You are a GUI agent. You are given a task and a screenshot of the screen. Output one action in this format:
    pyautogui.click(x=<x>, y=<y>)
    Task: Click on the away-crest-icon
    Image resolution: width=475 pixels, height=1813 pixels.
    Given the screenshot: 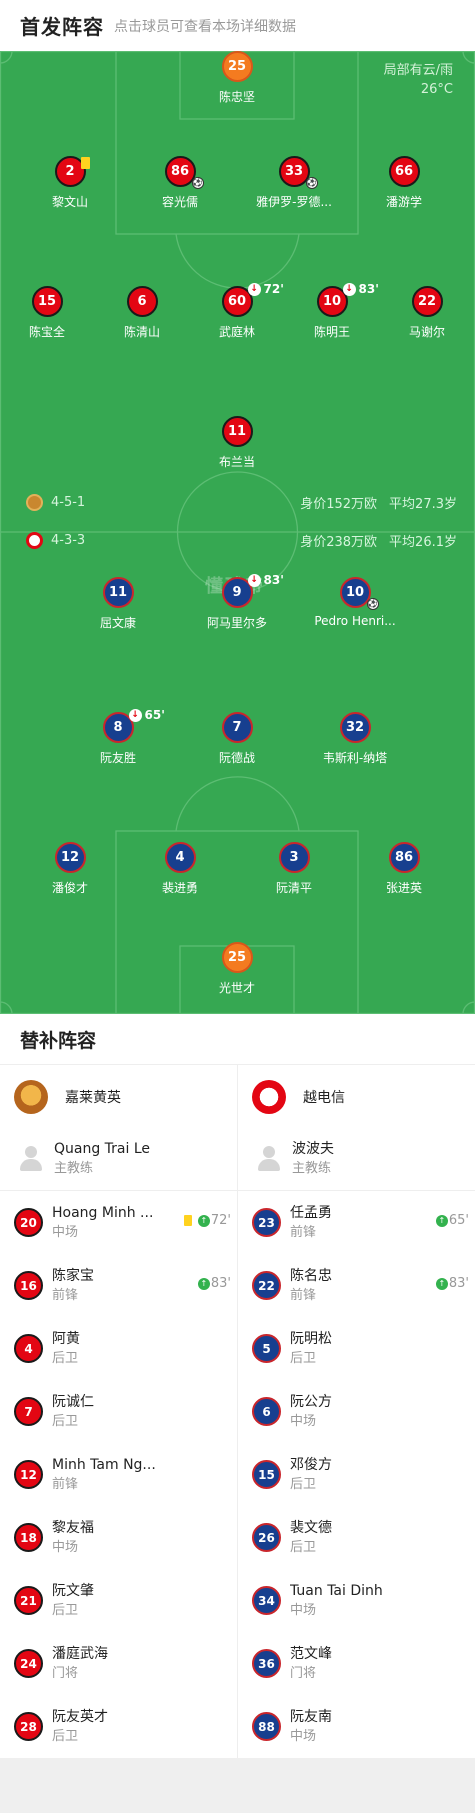 What is the action you would take?
    pyautogui.click(x=34, y=540)
    